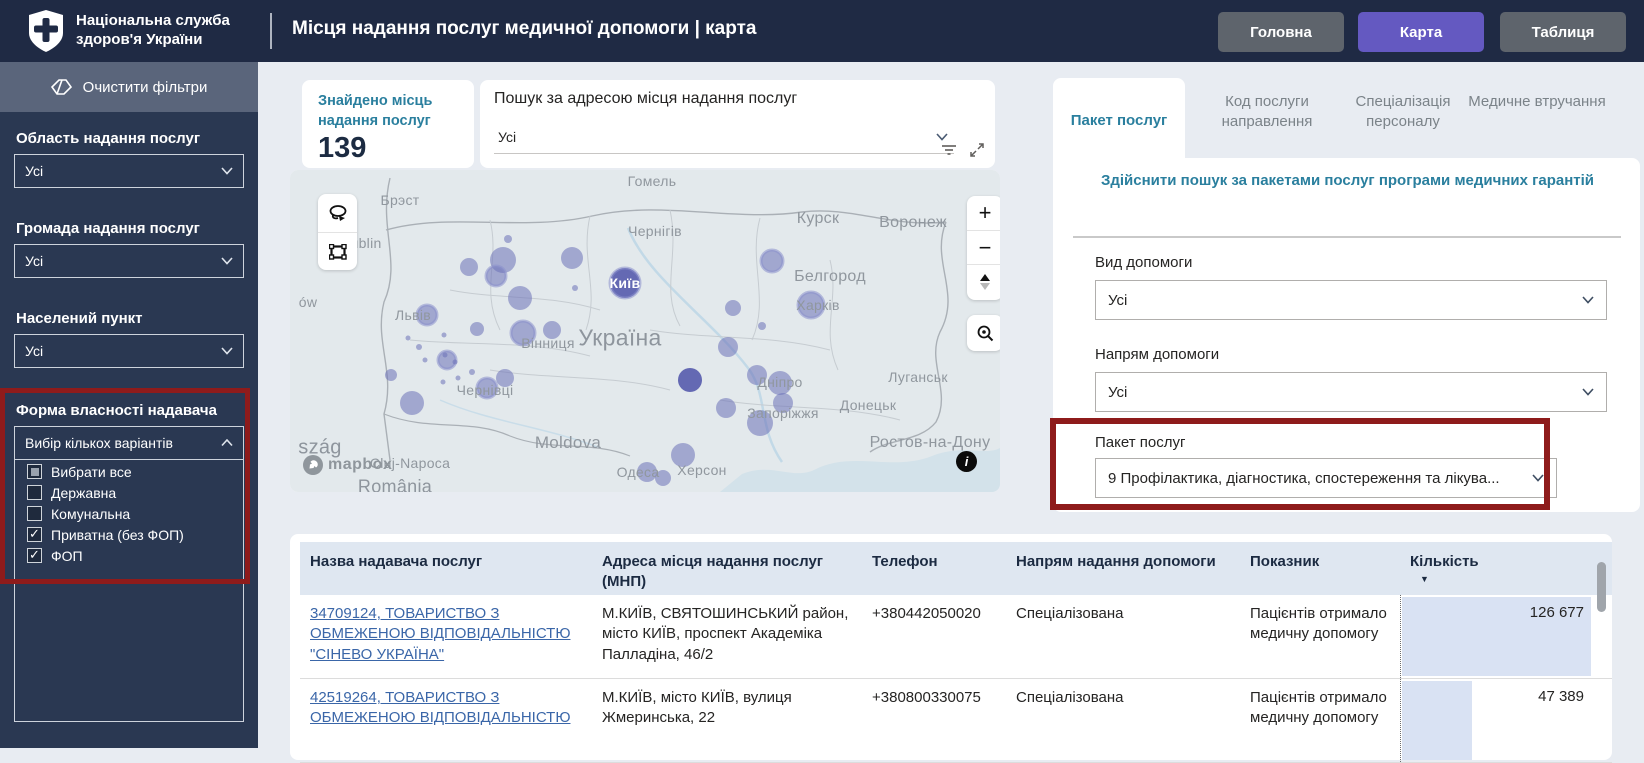 This screenshot has height=763, width=1644. What do you see at coordinates (1119, 120) in the screenshot?
I see `tab-service-package: Пакет послуг` at bounding box center [1119, 120].